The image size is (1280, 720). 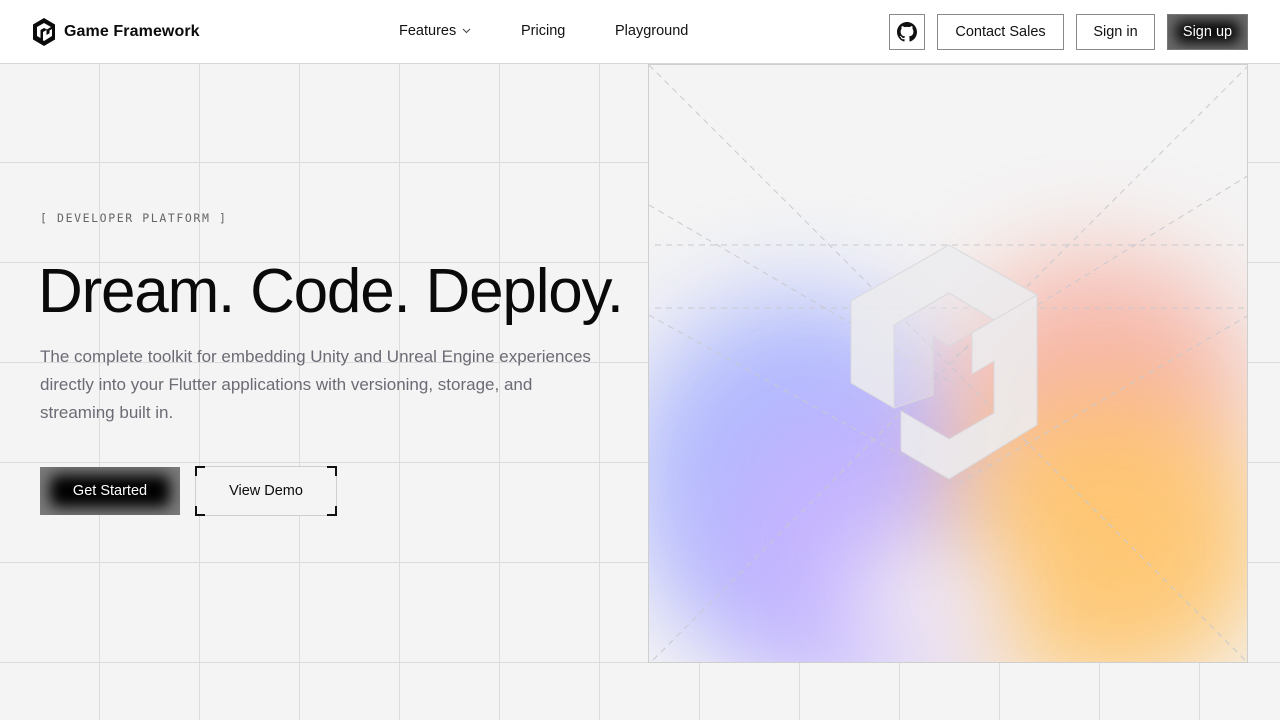 I want to click on nav-pricing: Pricing, so click(x=543, y=31).